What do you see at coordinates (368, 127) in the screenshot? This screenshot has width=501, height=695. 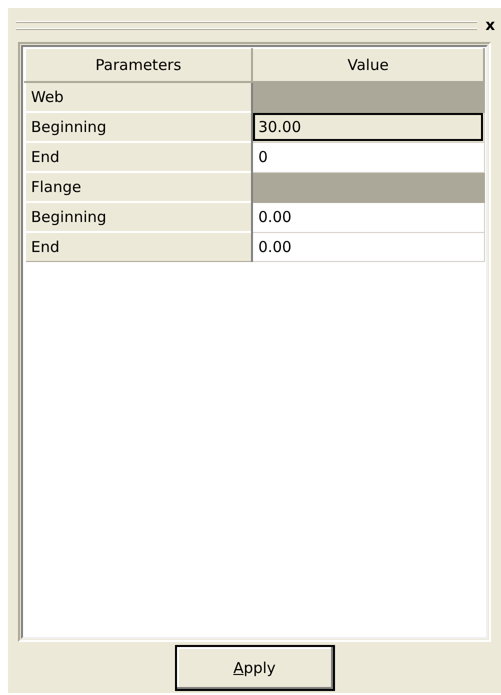 I see `value-cell: 30.00` at bounding box center [368, 127].